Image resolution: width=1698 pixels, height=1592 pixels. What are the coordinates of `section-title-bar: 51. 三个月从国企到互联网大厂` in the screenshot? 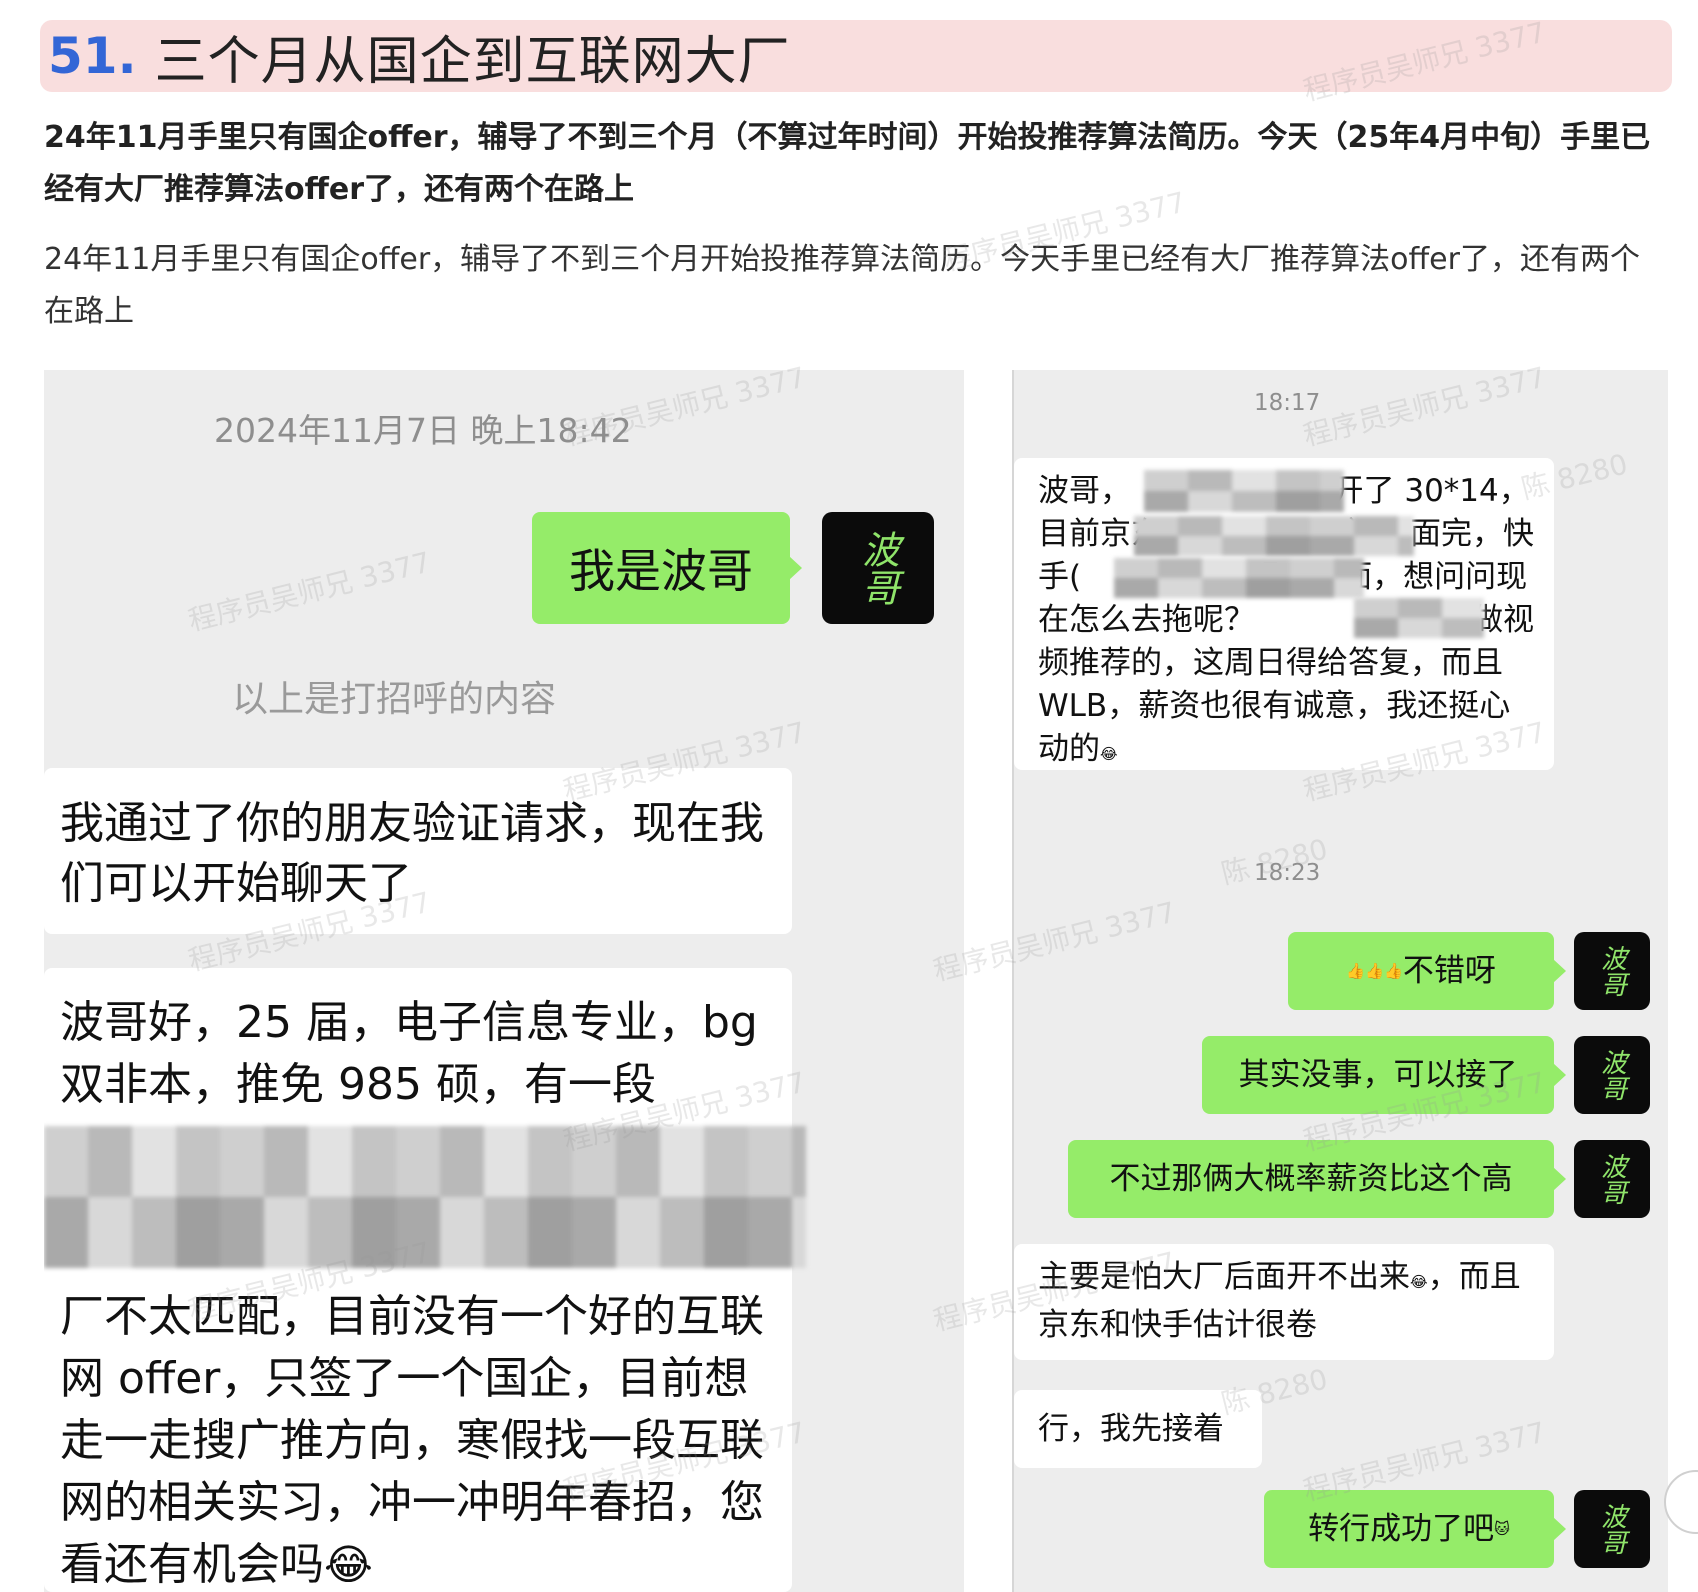 It's located at (856, 56).